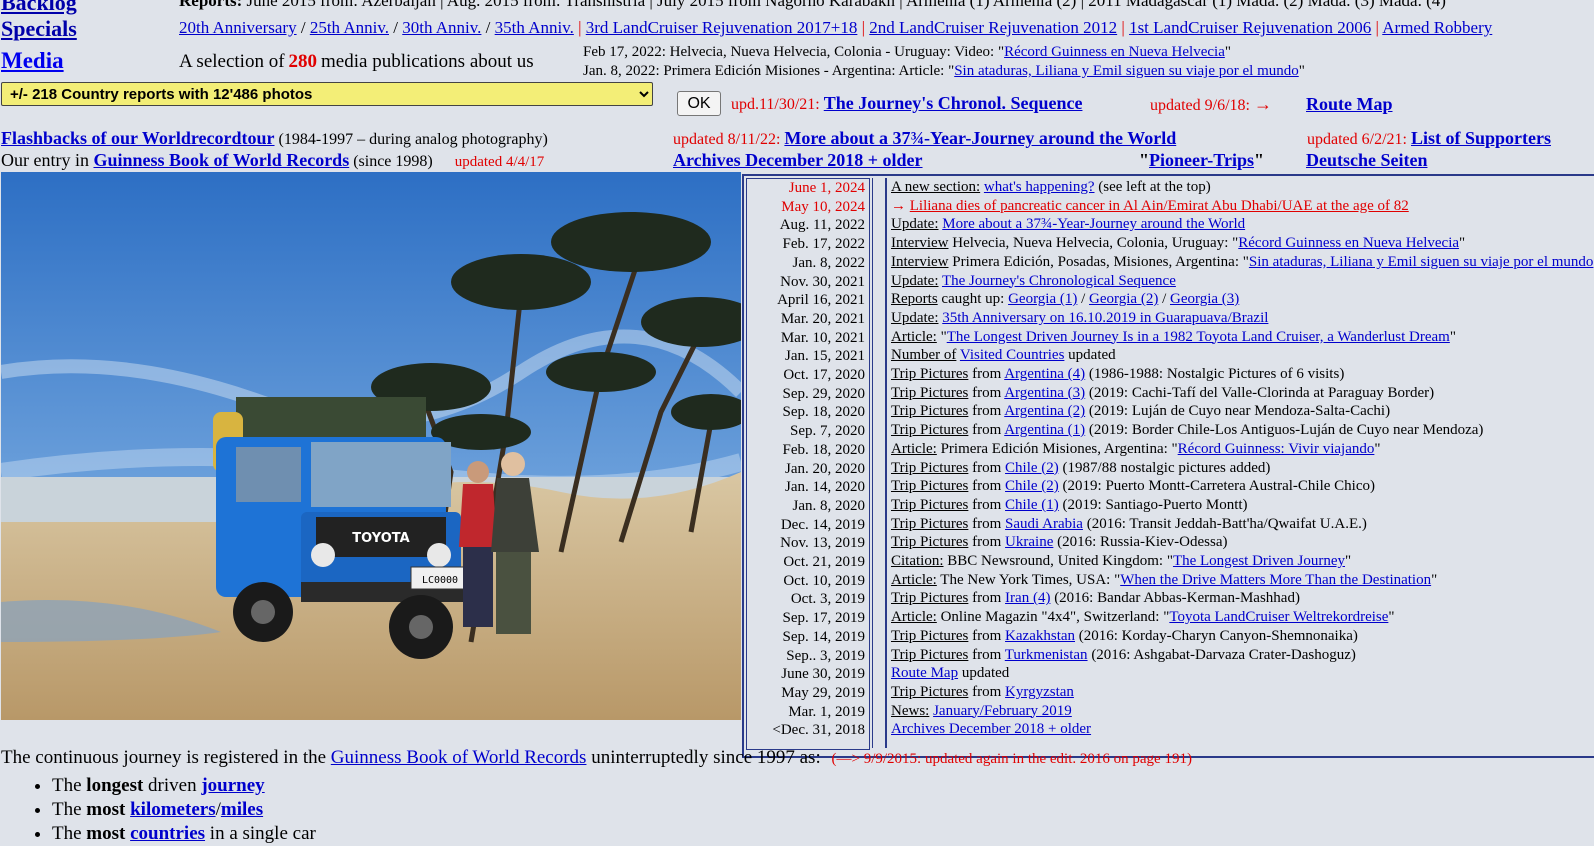 The image size is (1594, 846). I want to click on update-date: May 29, 2019, so click(823, 692).